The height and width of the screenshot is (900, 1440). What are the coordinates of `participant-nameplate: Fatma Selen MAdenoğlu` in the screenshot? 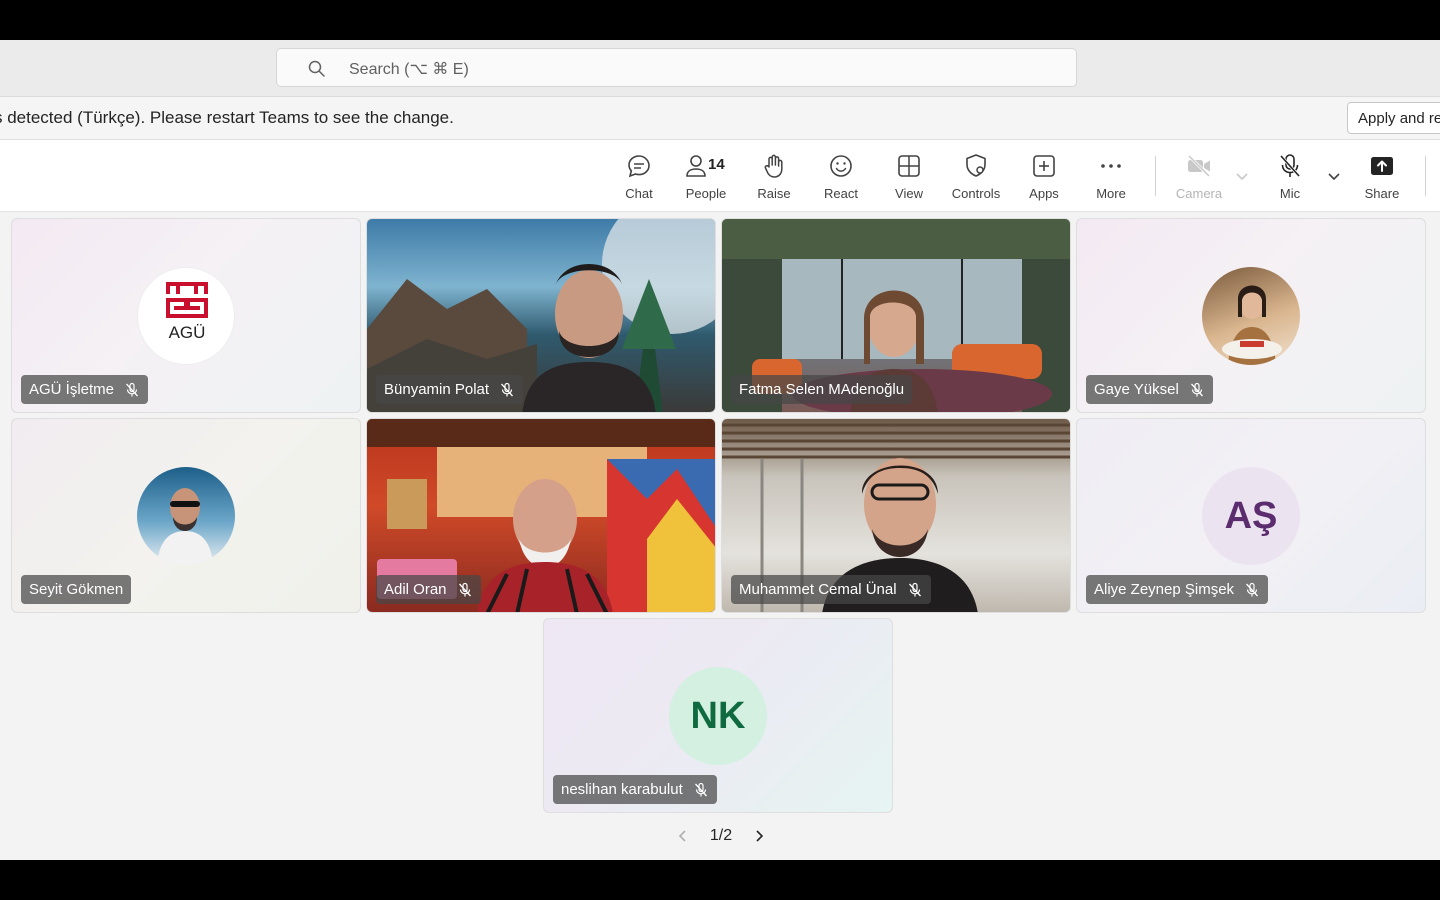 It's located at (822, 389).